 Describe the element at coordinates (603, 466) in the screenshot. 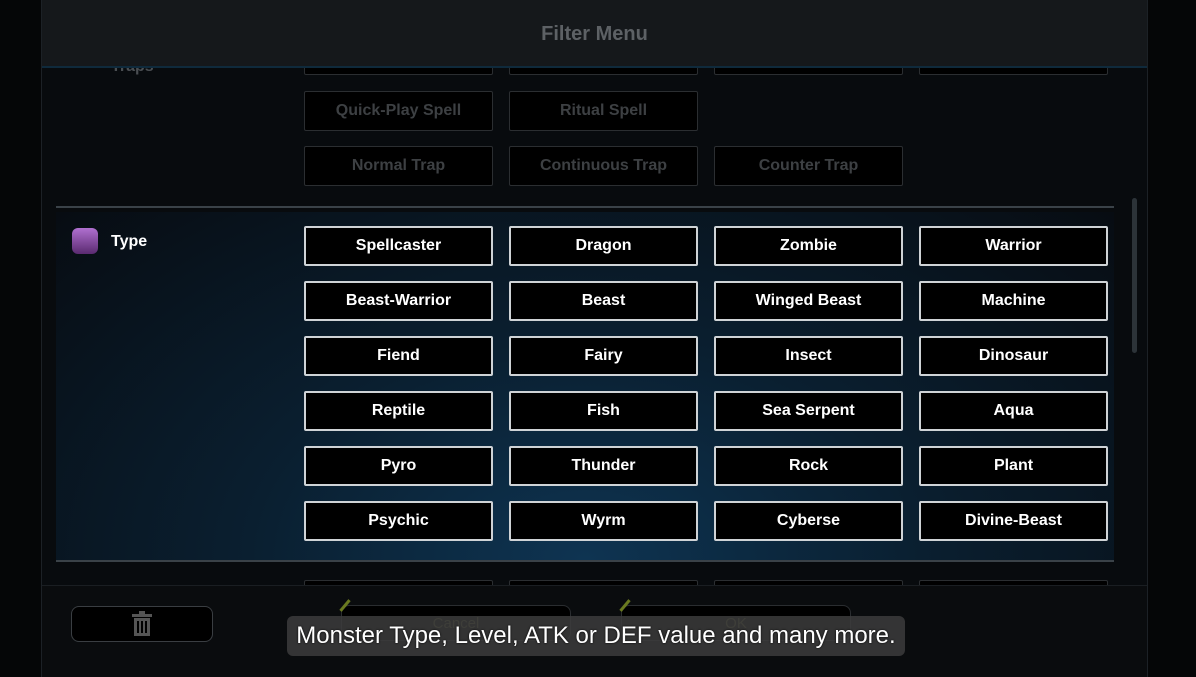

I see `type-filter-option: Thunder` at that location.